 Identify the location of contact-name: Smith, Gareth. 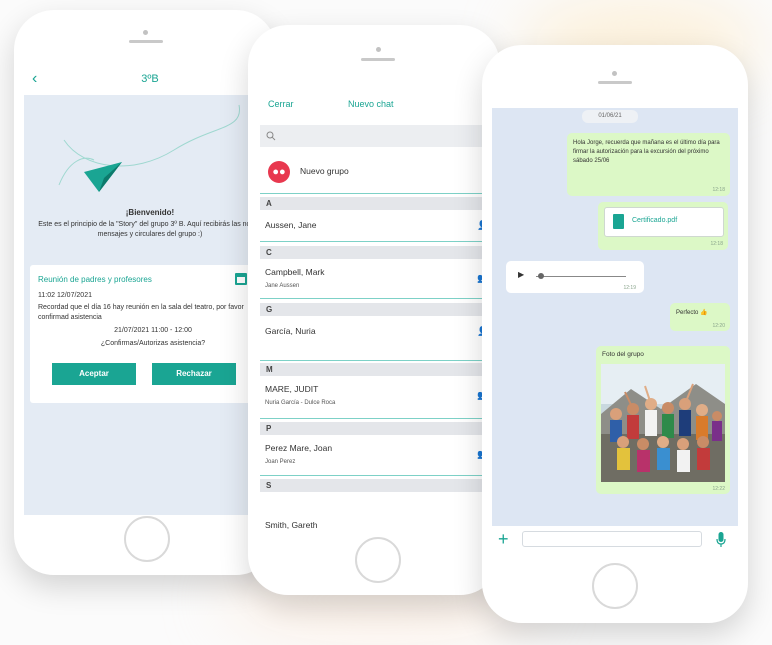
(291, 525).